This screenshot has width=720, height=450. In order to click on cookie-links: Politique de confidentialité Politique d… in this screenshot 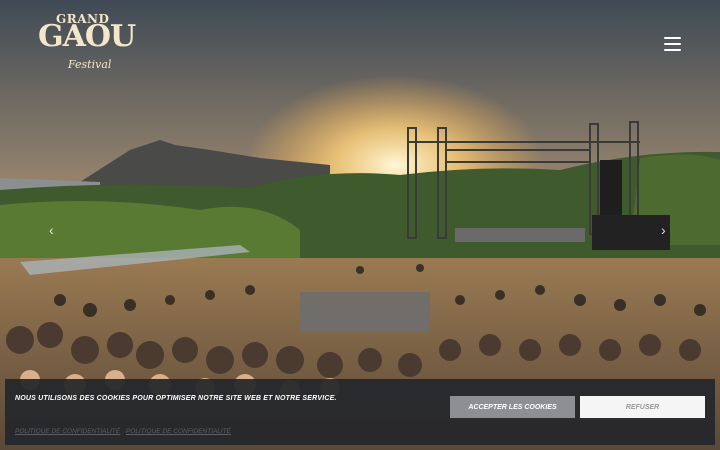, I will do `click(125, 431)`.